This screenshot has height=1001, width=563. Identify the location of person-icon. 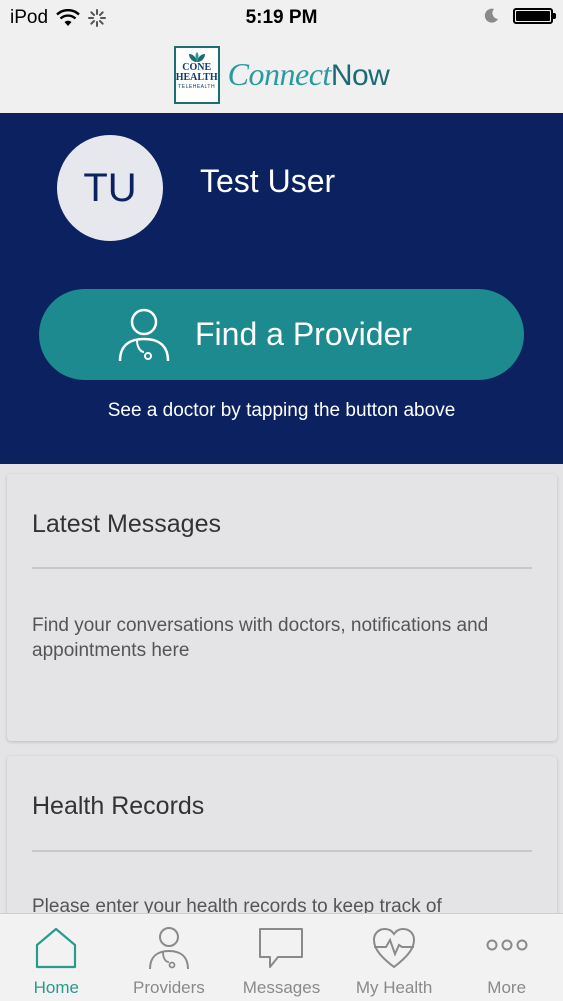
(168, 948).